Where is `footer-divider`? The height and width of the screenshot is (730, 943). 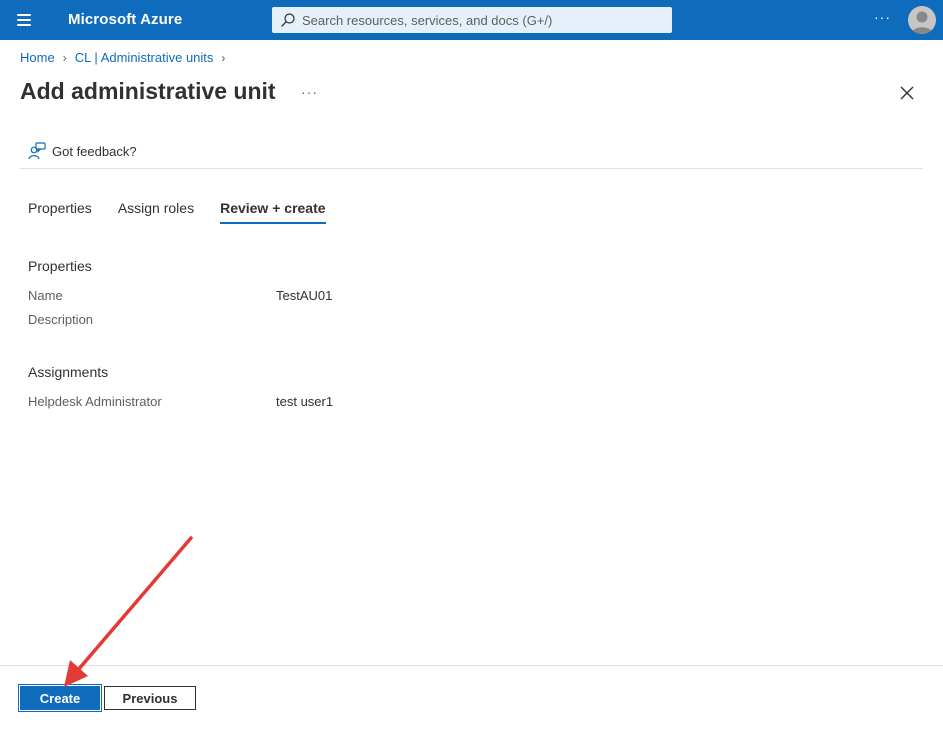
footer-divider is located at coordinates (471, 665).